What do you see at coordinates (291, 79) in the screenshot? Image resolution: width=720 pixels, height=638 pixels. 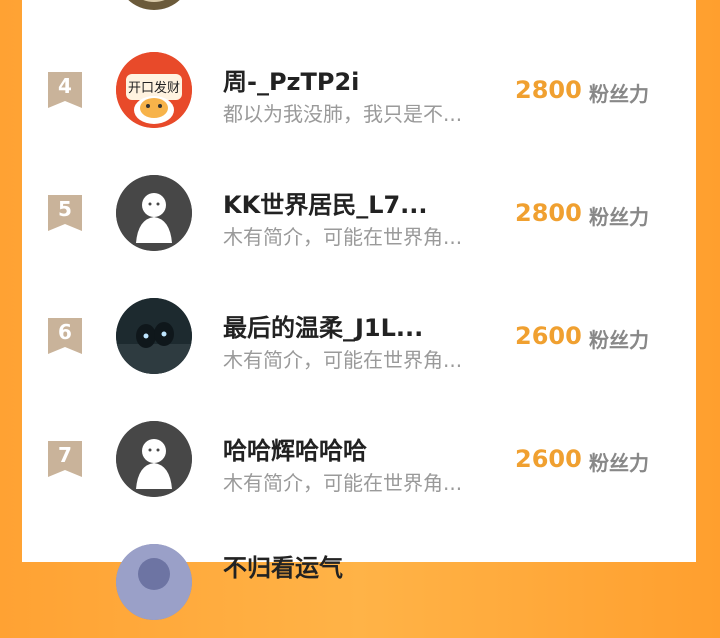 I see `user-name: 周-_PzTP2i` at bounding box center [291, 79].